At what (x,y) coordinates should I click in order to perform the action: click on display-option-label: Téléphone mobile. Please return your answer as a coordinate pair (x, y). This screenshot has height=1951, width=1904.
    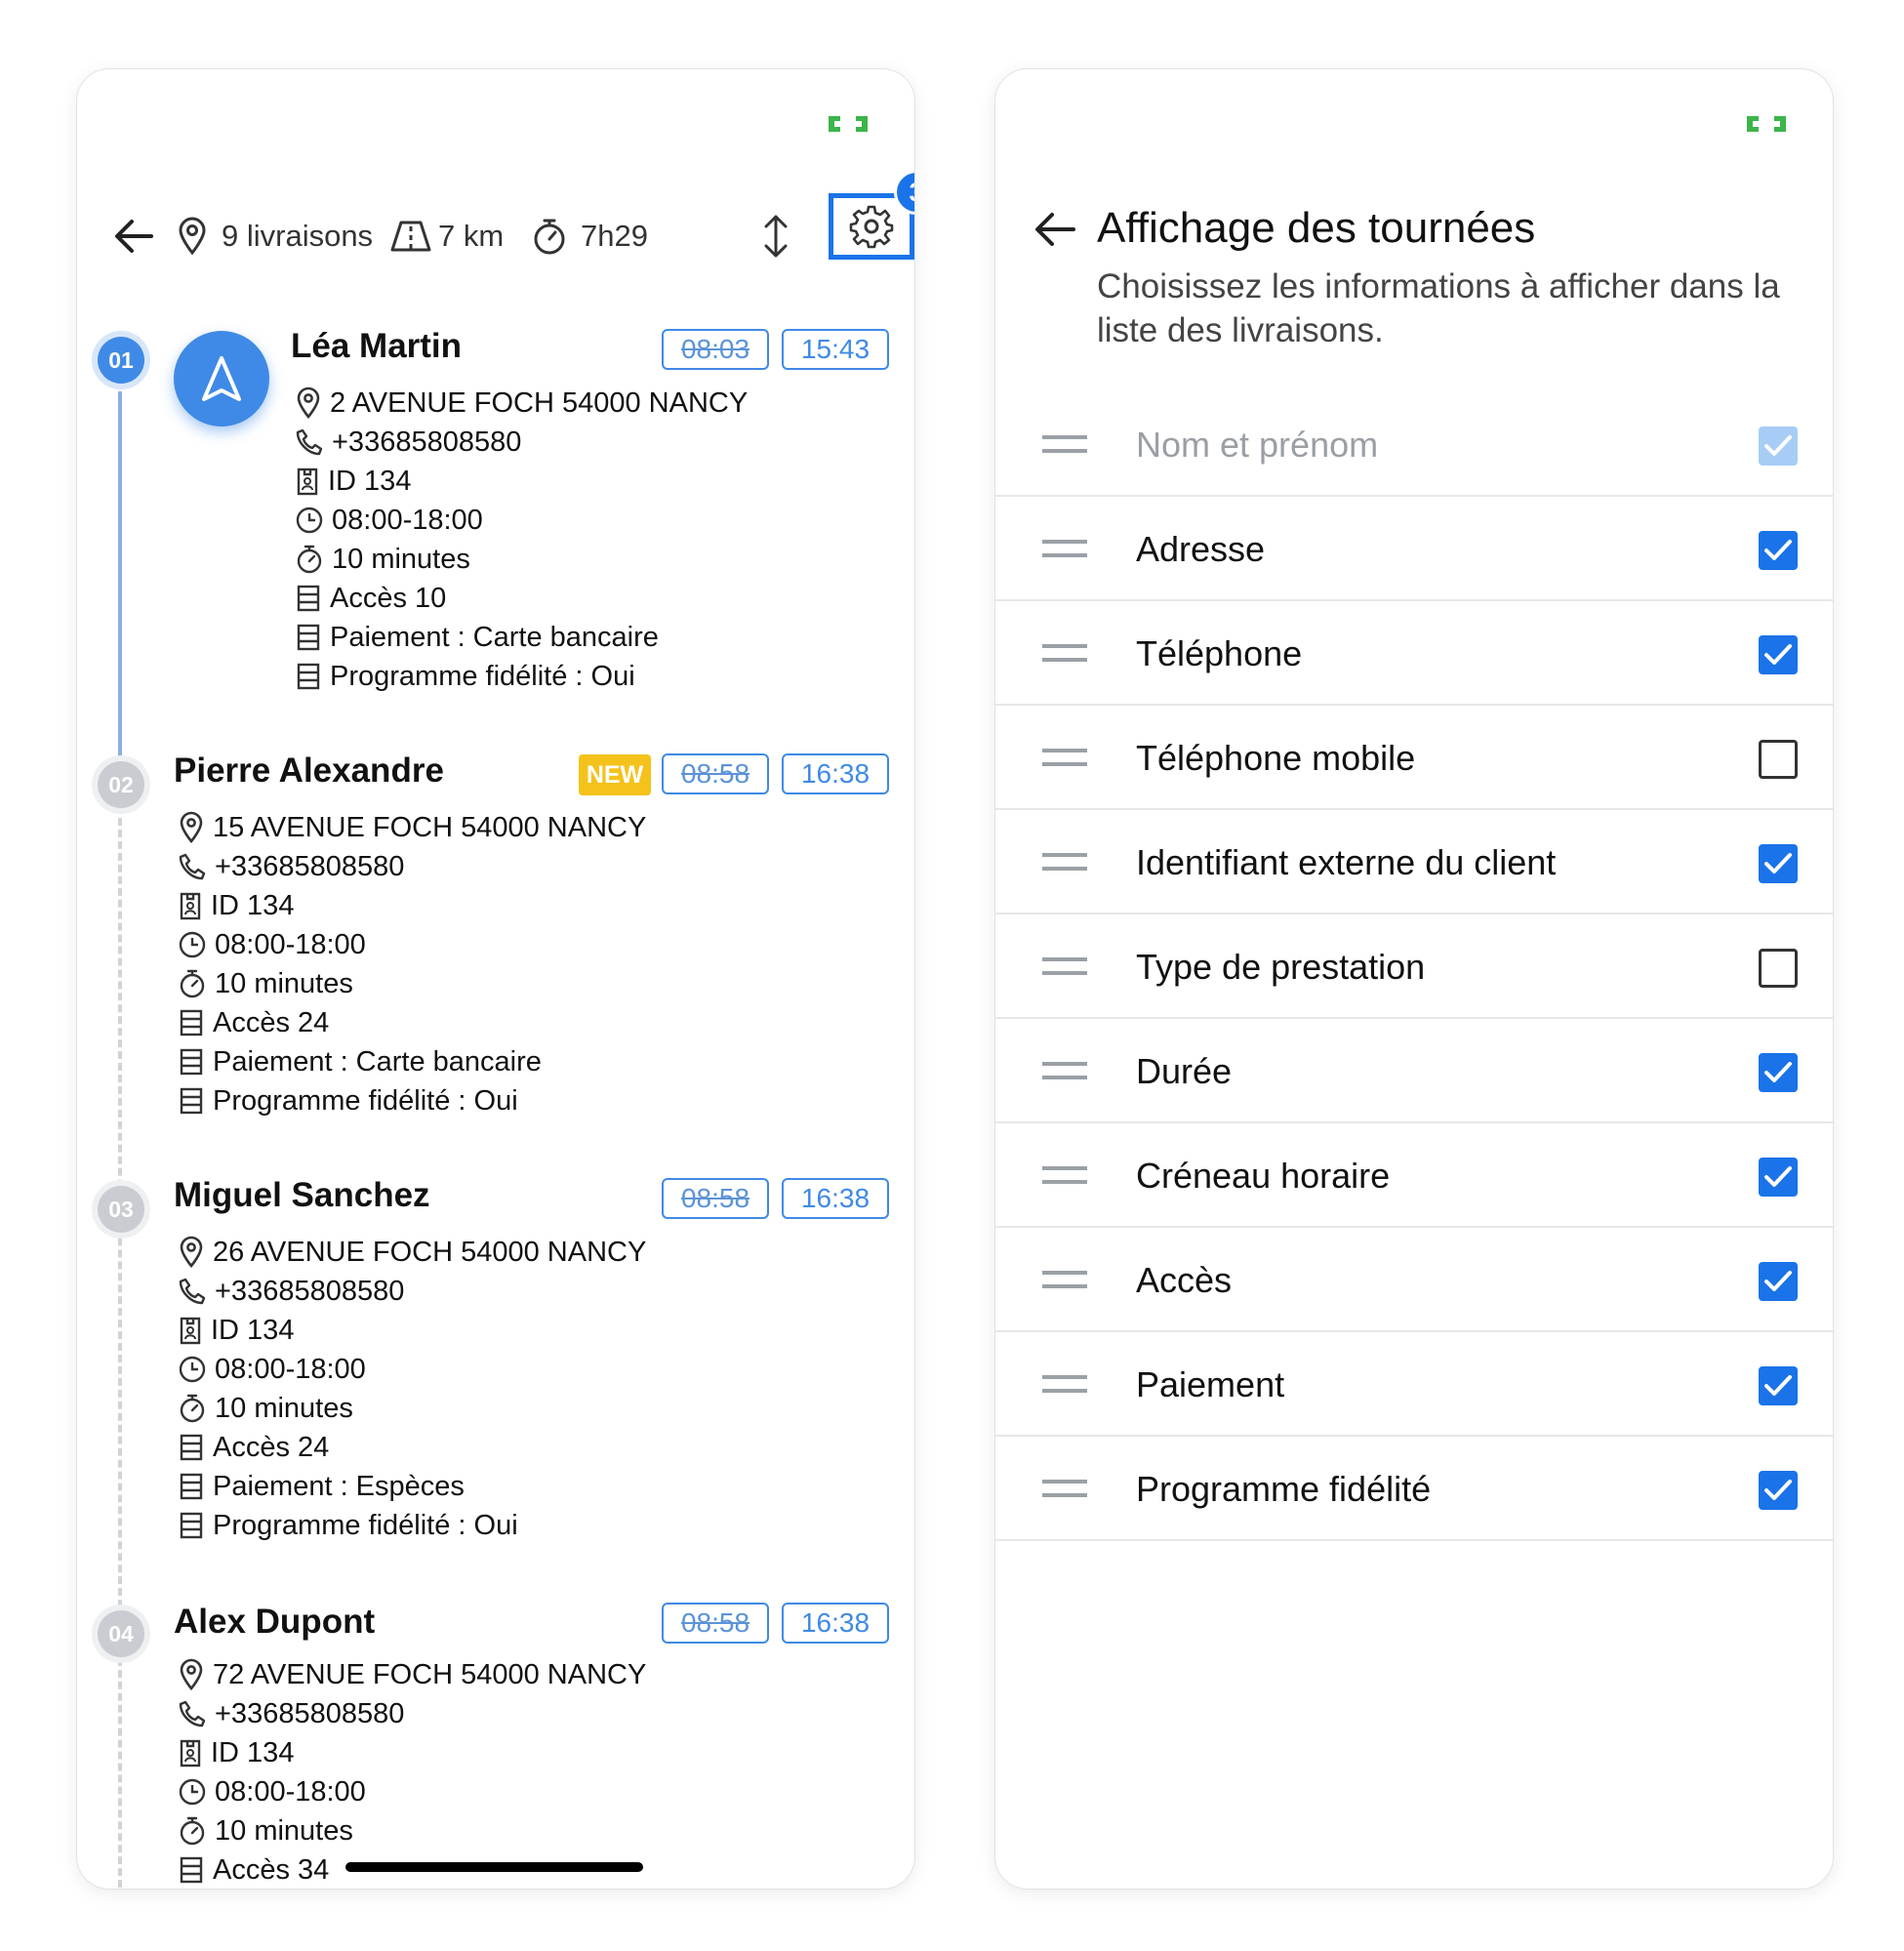
    Looking at the image, I should click on (1276, 758).